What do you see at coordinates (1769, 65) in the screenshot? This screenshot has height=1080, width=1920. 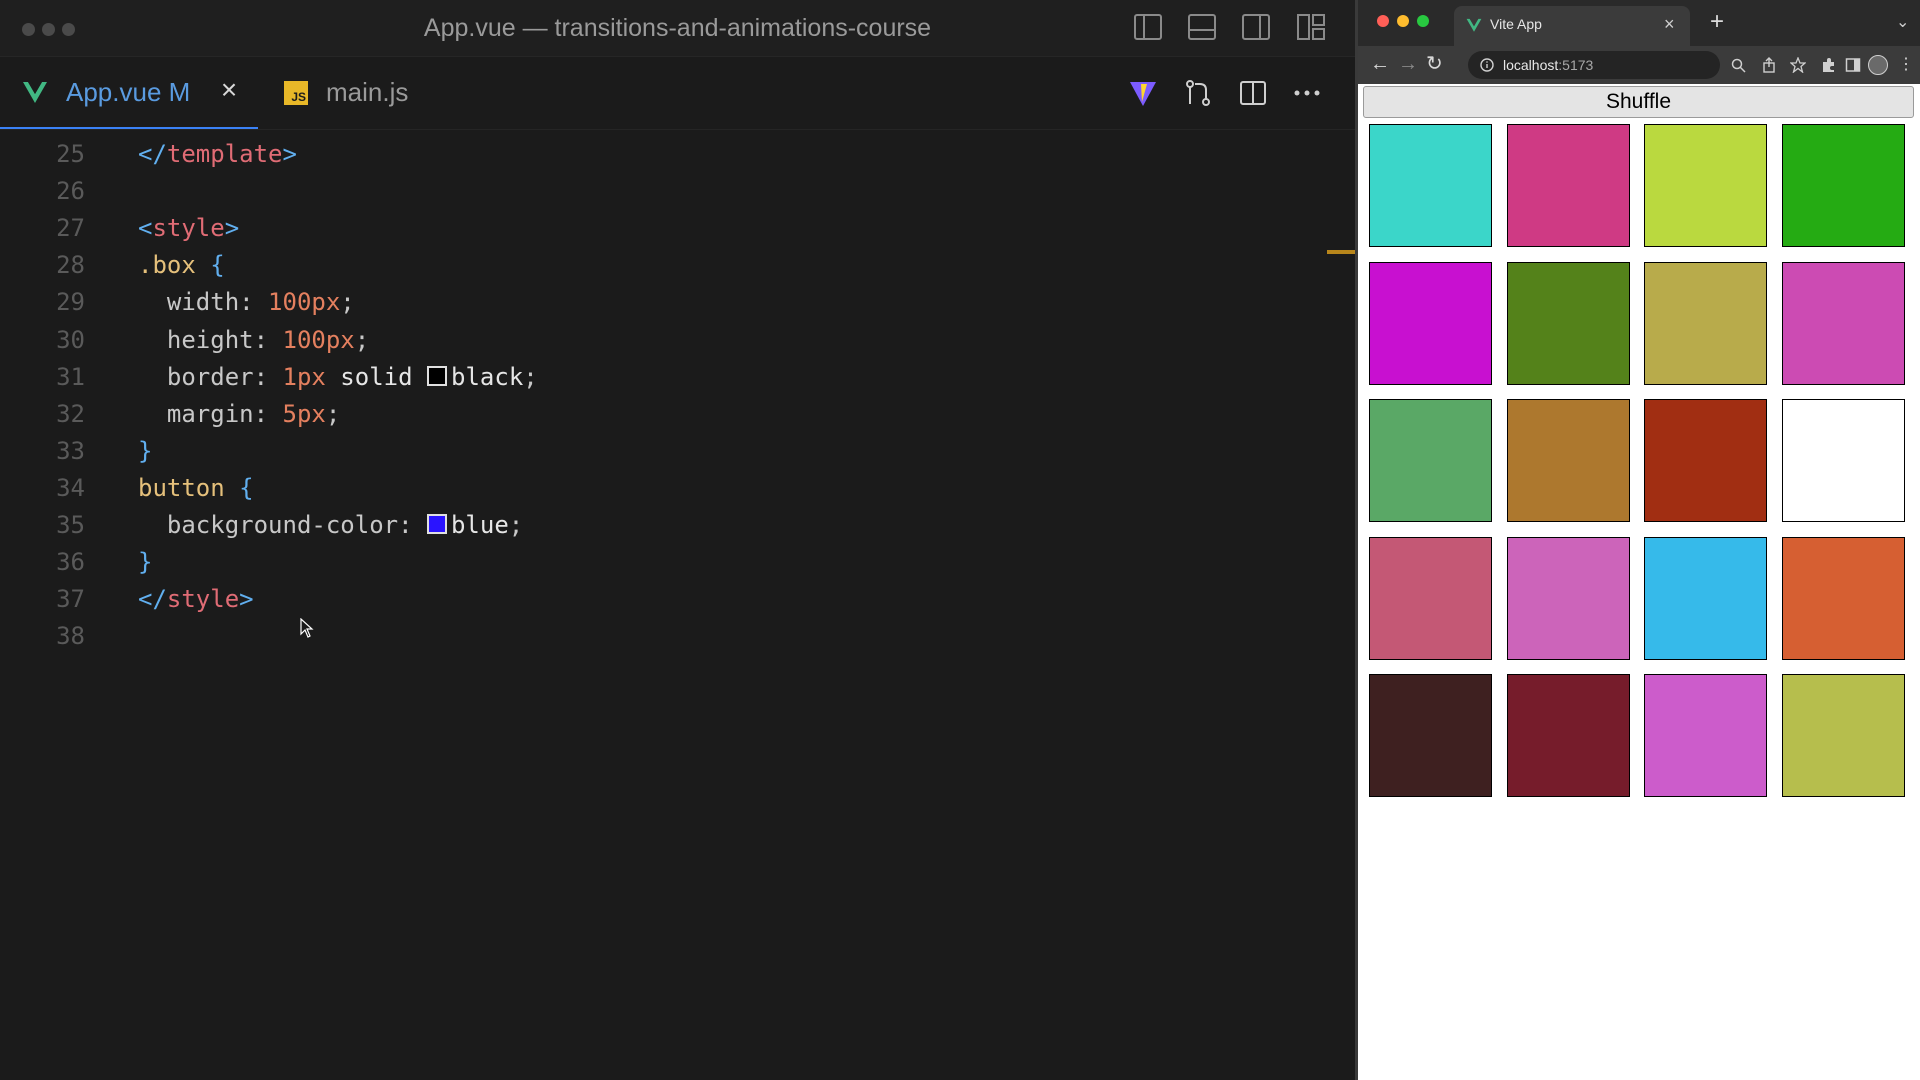 I see `share-icon` at bounding box center [1769, 65].